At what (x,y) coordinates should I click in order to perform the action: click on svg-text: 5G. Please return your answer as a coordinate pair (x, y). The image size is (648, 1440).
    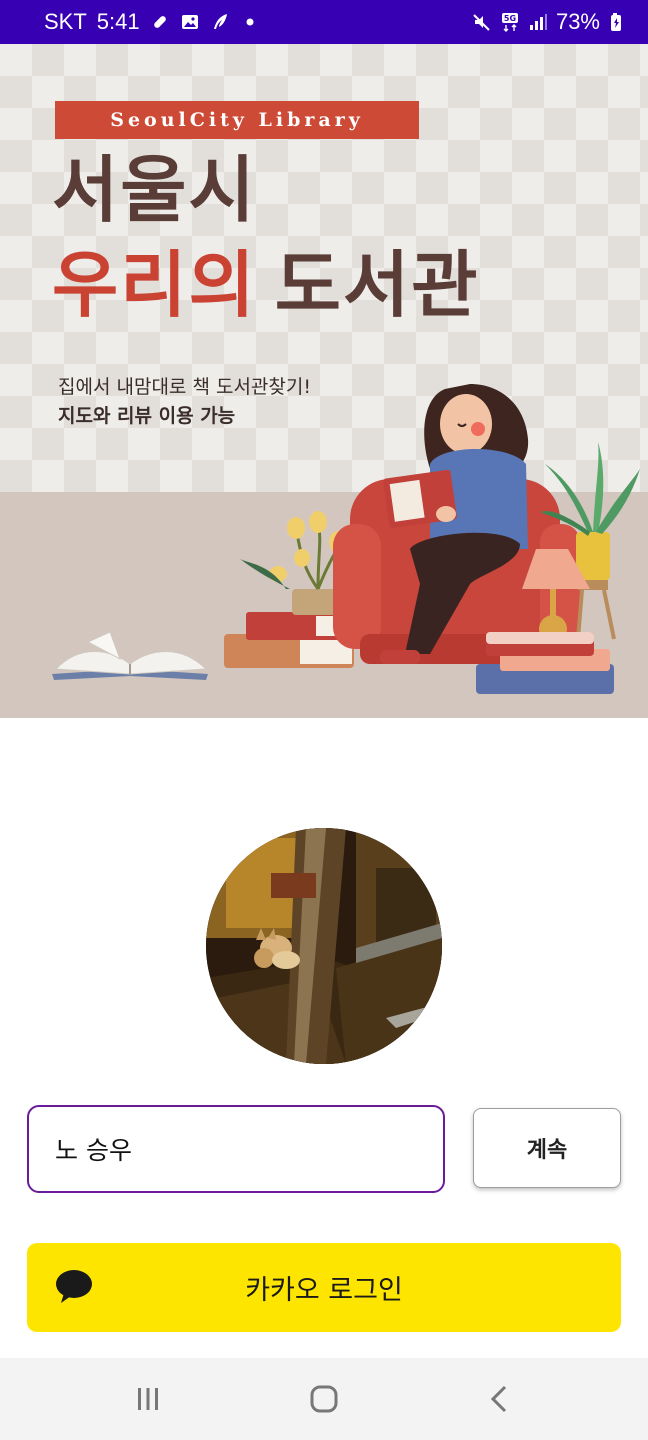
    Looking at the image, I should click on (510, 18).